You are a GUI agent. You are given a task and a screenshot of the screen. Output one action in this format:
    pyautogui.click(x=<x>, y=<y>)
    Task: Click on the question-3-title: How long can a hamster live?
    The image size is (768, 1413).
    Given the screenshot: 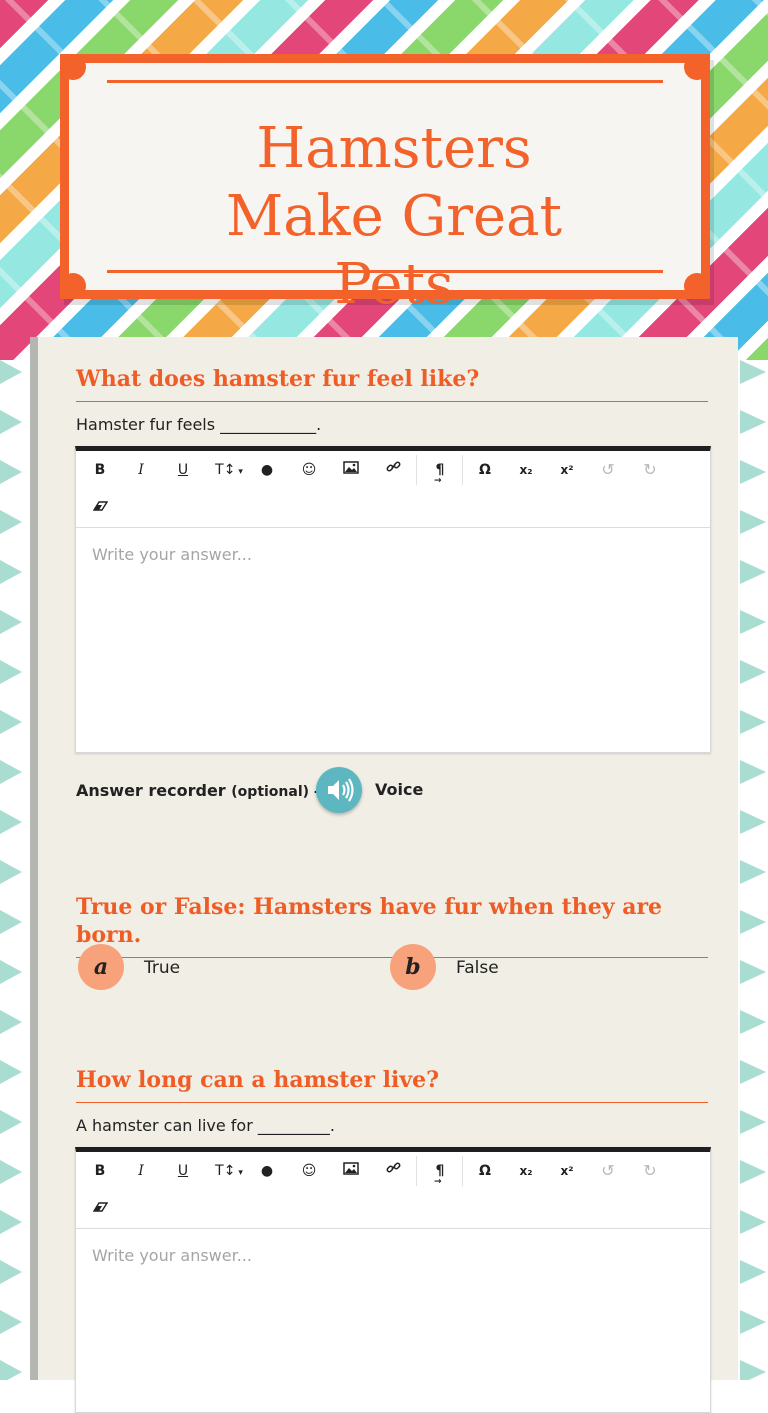 What is the action you would take?
    pyautogui.click(x=392, y=1084)
    